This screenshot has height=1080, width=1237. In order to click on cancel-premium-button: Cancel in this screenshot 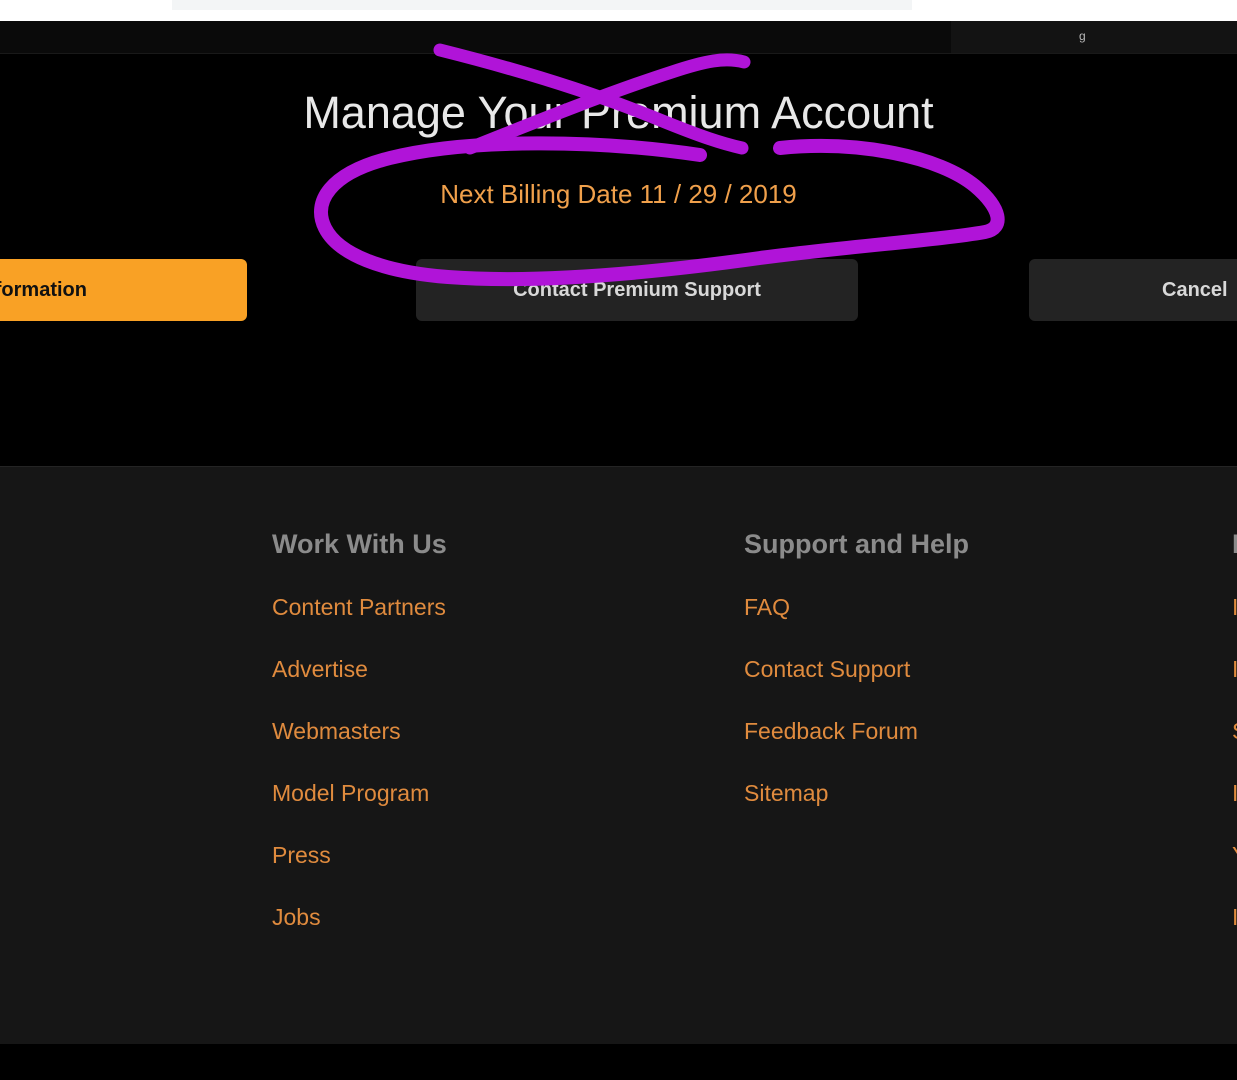, I will do `click(1133, 290)`.